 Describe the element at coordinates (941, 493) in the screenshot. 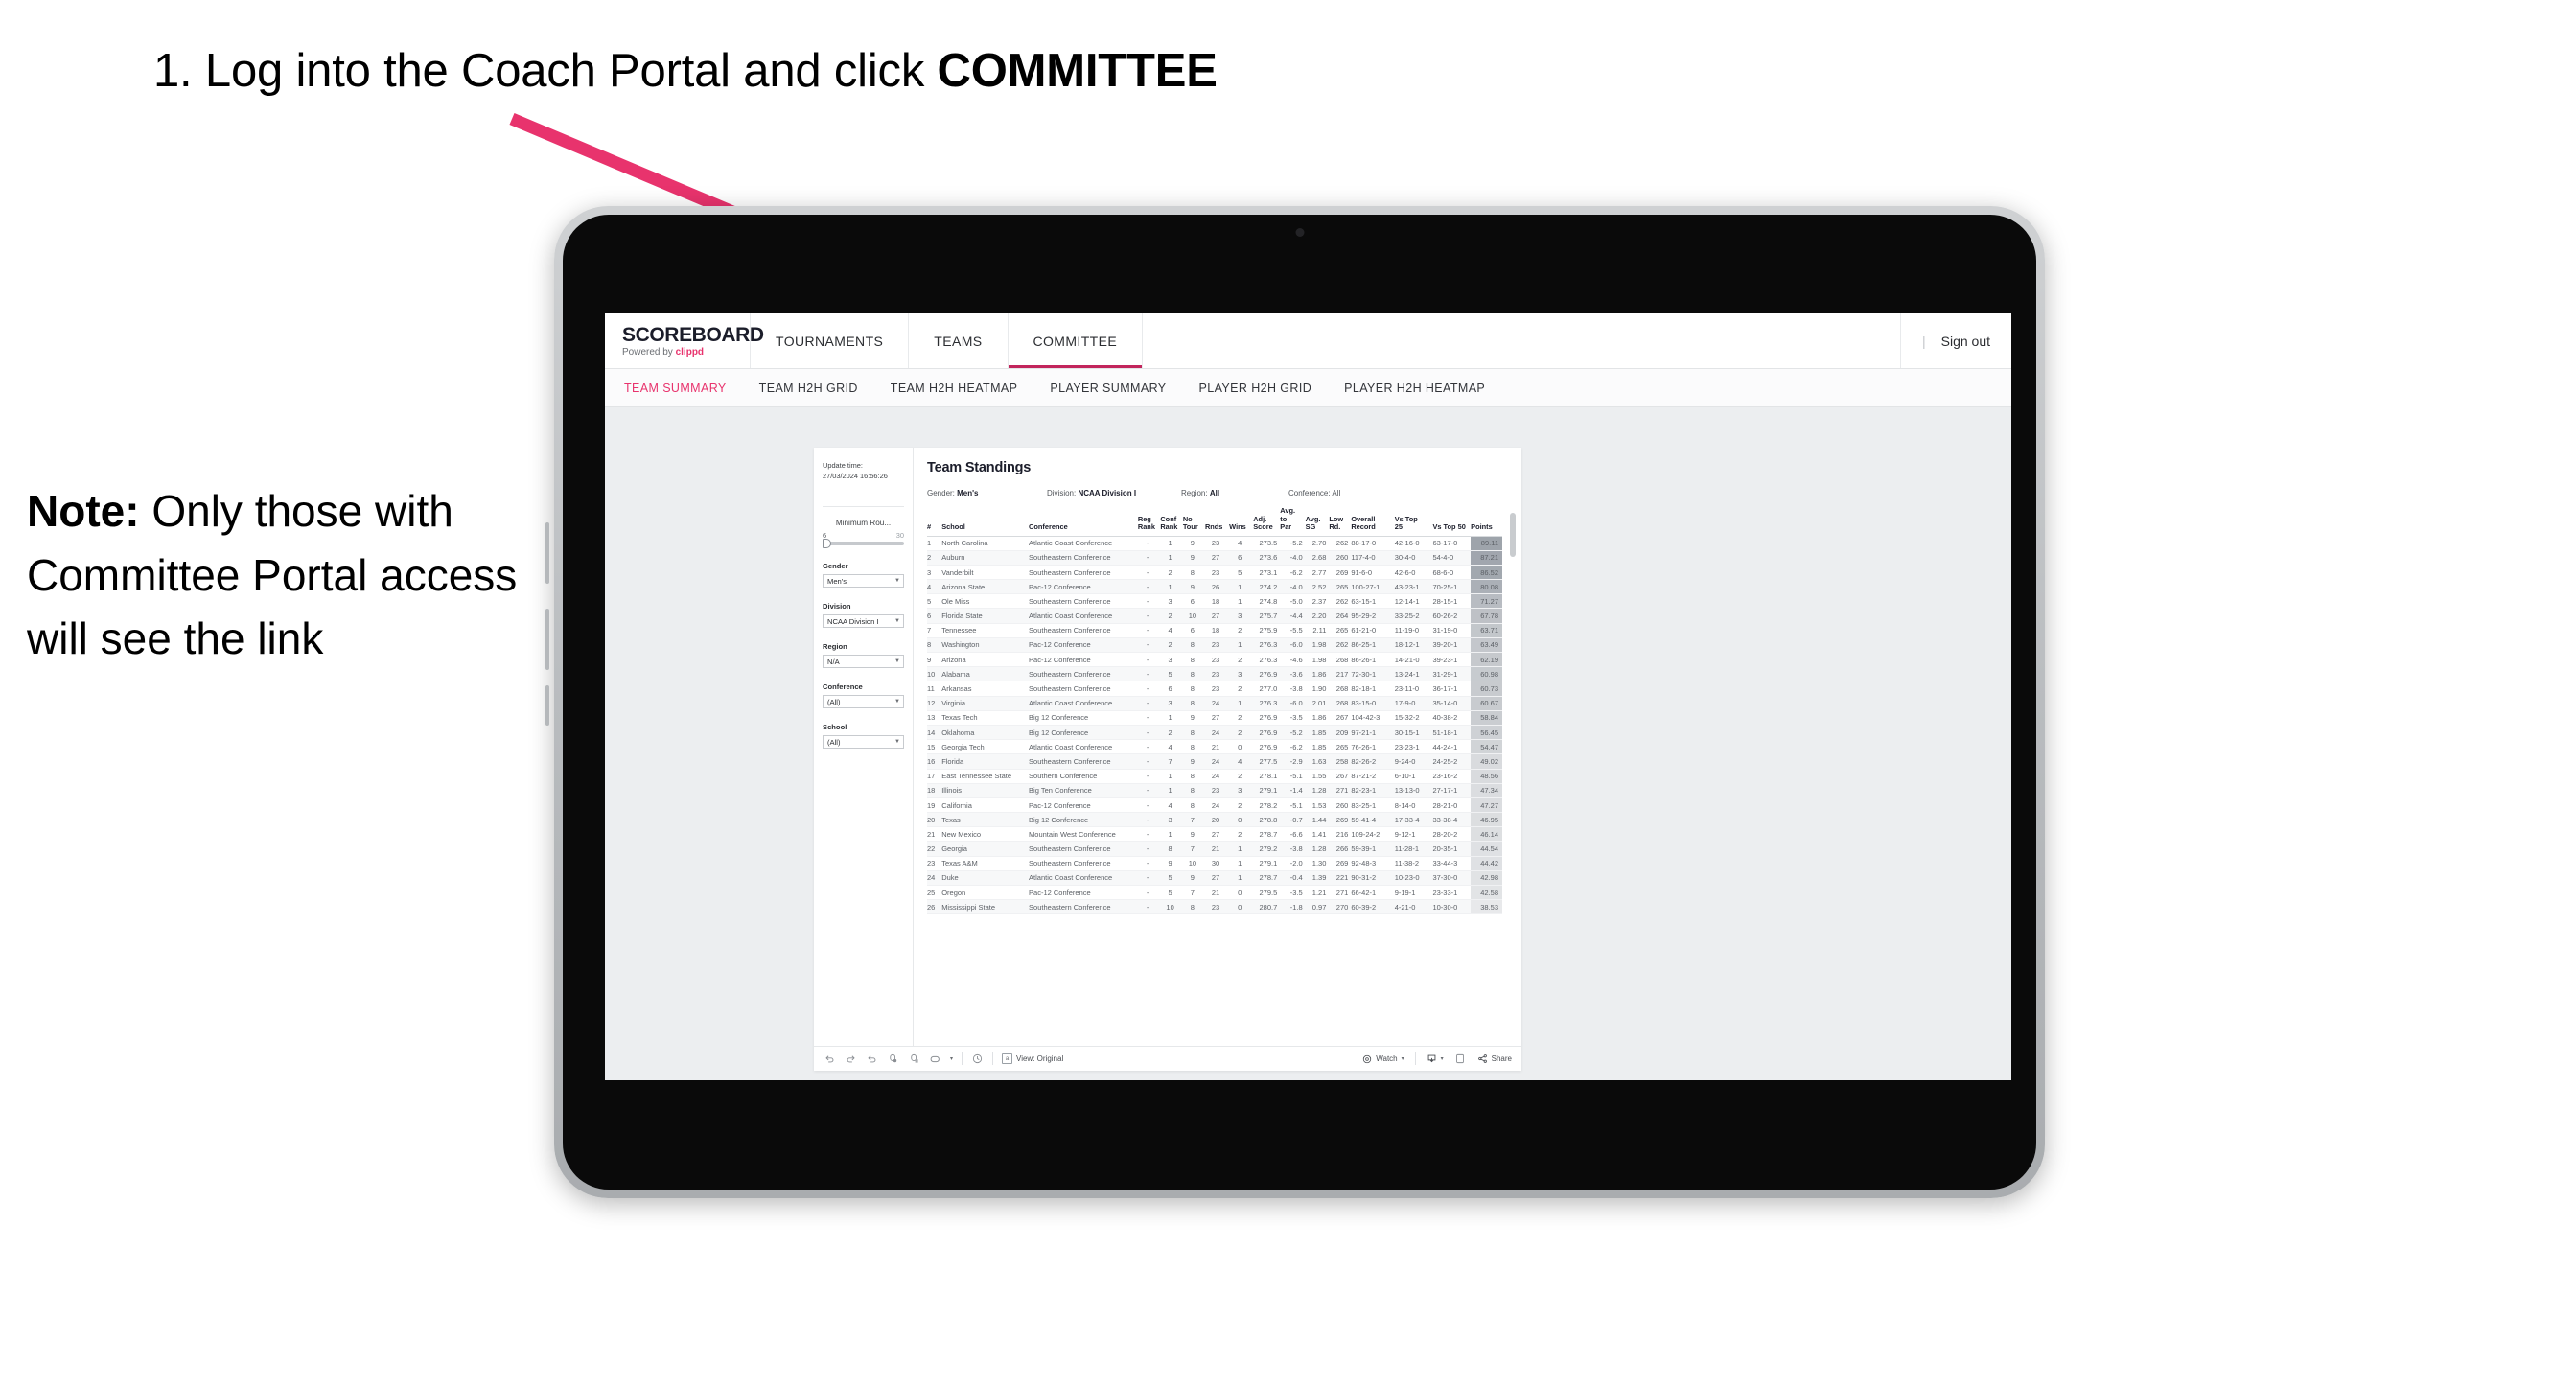

I see `viz-meta-gender-label: Gender:` at that location.